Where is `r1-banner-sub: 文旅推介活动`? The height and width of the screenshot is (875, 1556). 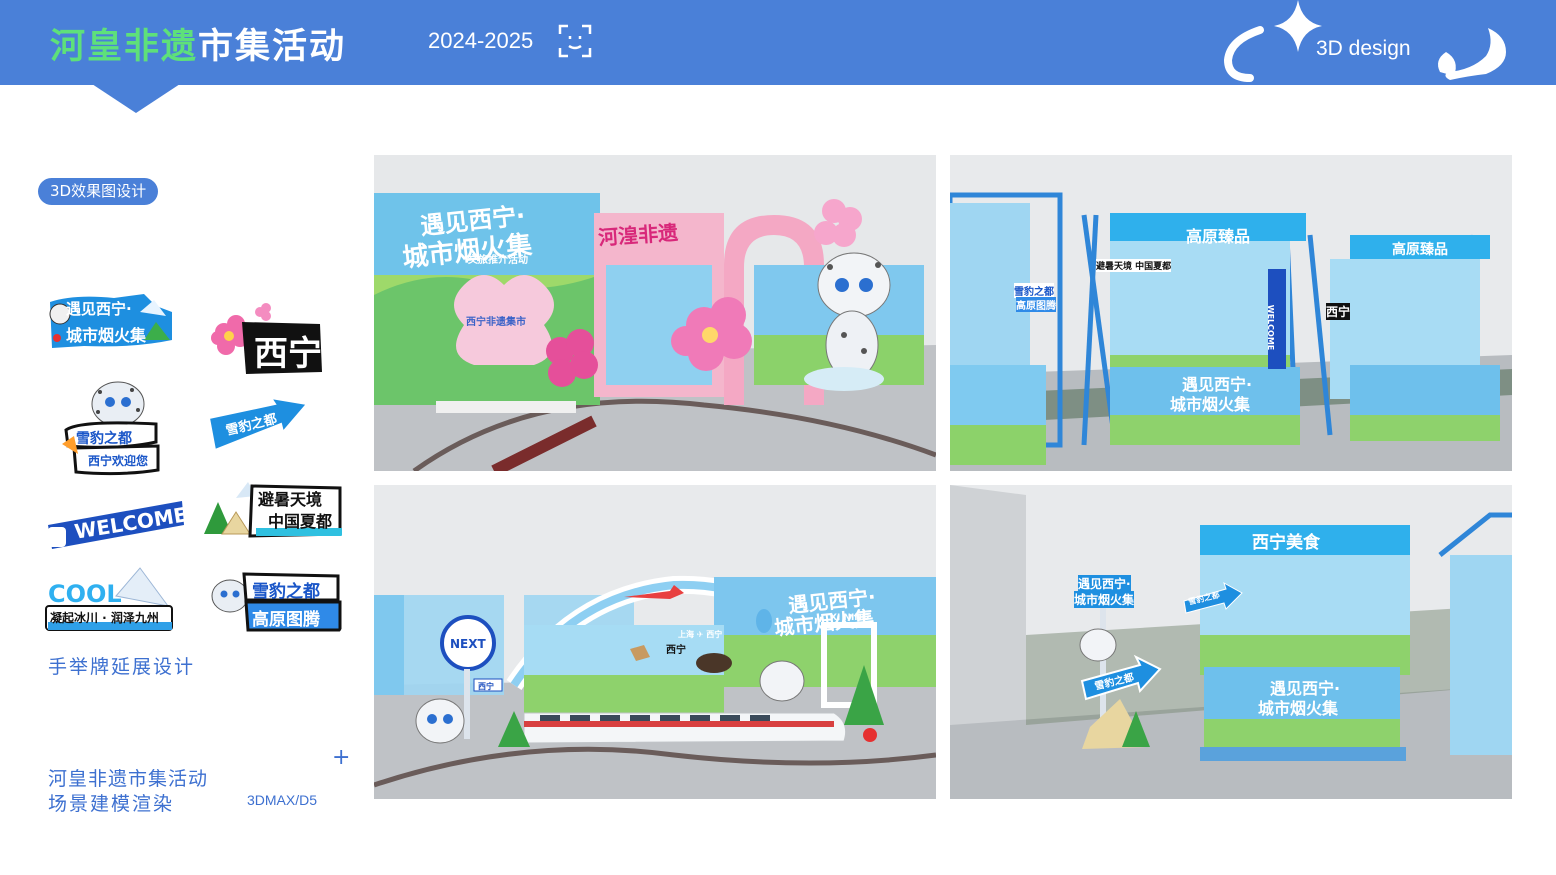 r1-banner-sub: 文旅推介活动 is located at coordinates (498, 260).